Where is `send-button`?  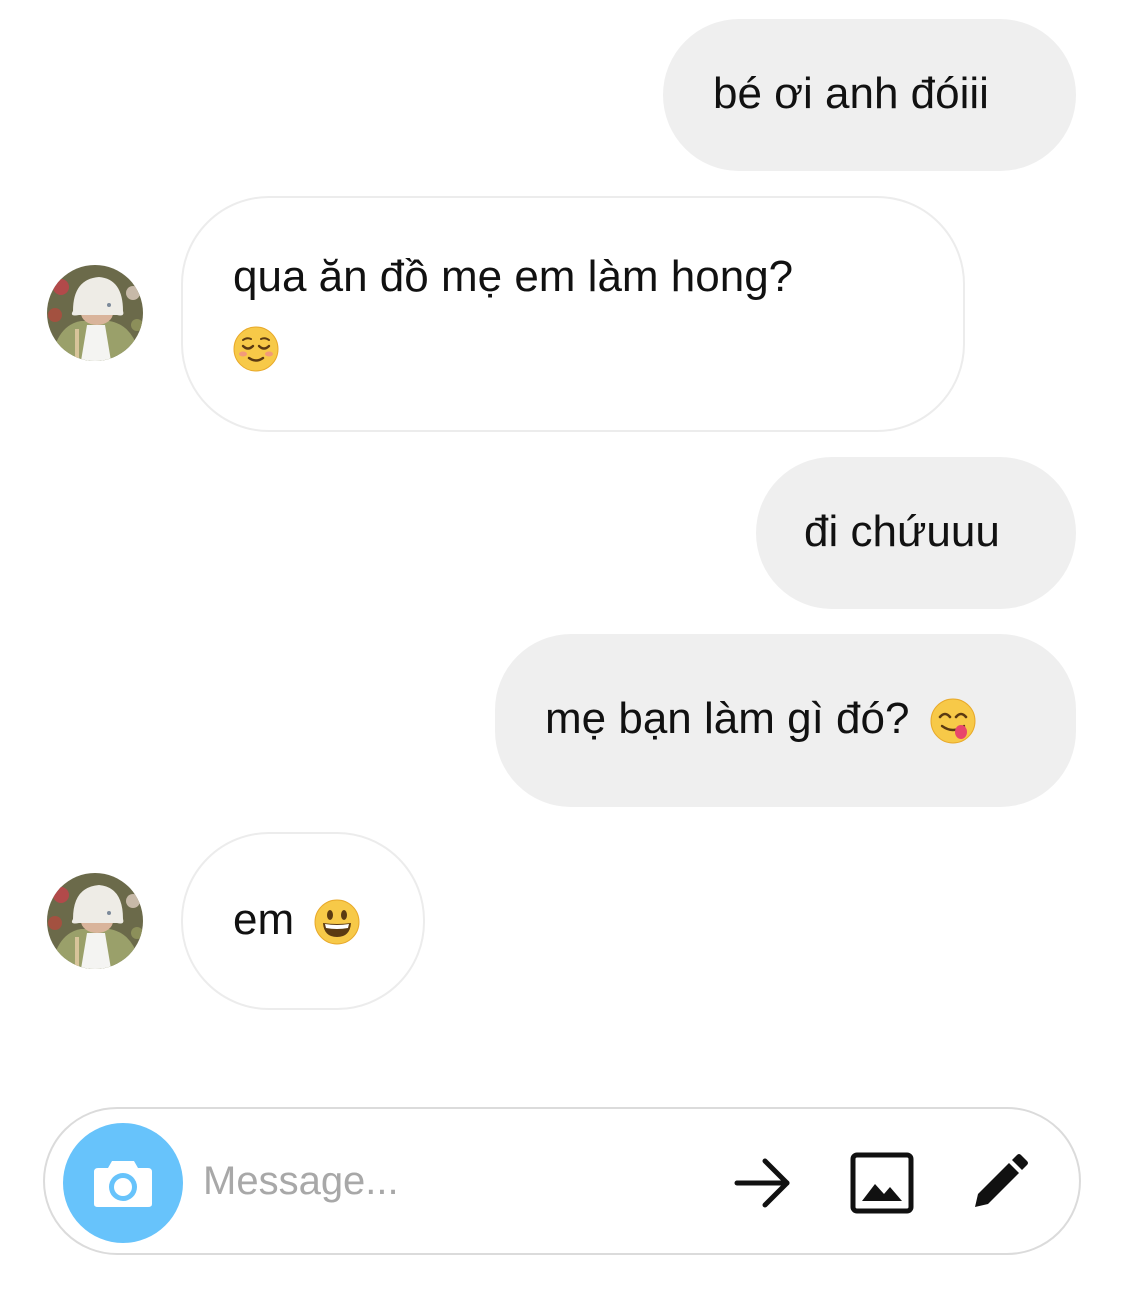 send-button is located at coordinates (763, 1183).